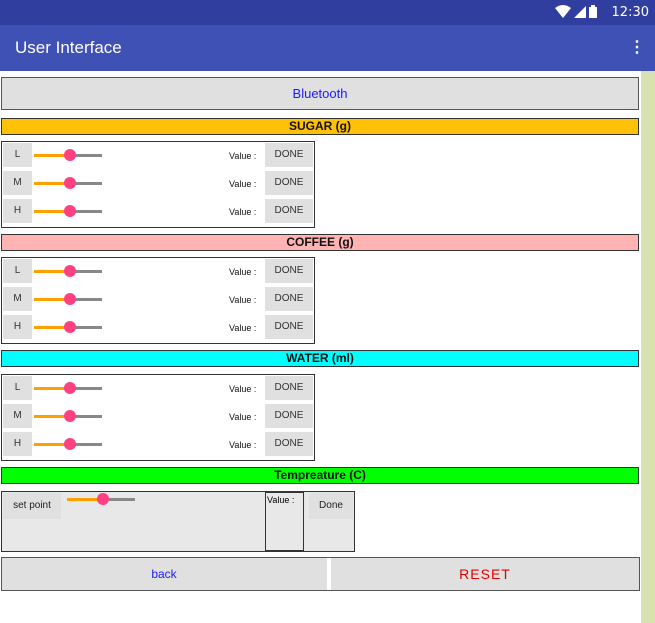 This screenshot has width=655, height=623. What do you see at coordinates (178, 521) in the screenshot?
I see `temperature-panel: set point Value : Done` at bounding box center [178, 521].